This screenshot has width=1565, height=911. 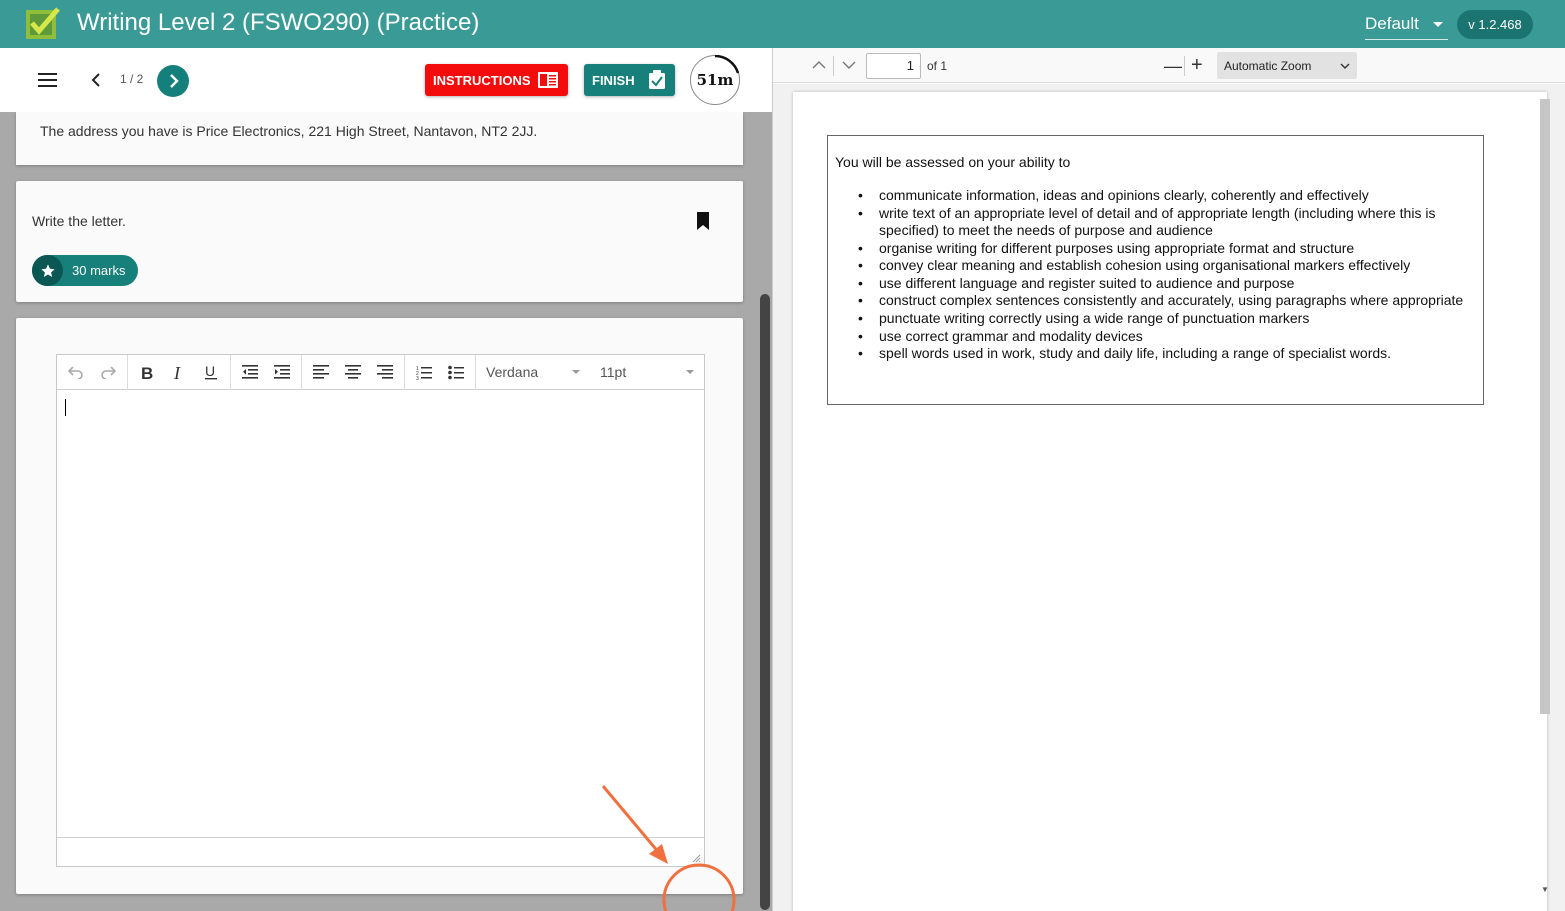 What do you see at coordinates (613, 80) in the screenshot?
I see `finish-label: FINISH` at bounding box center [613, 80].